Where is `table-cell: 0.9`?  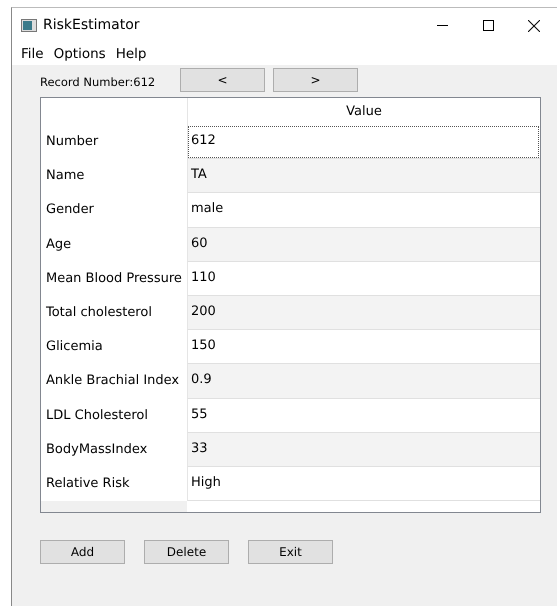 table-cell: 0.9 is located at coordinates (363, 381).